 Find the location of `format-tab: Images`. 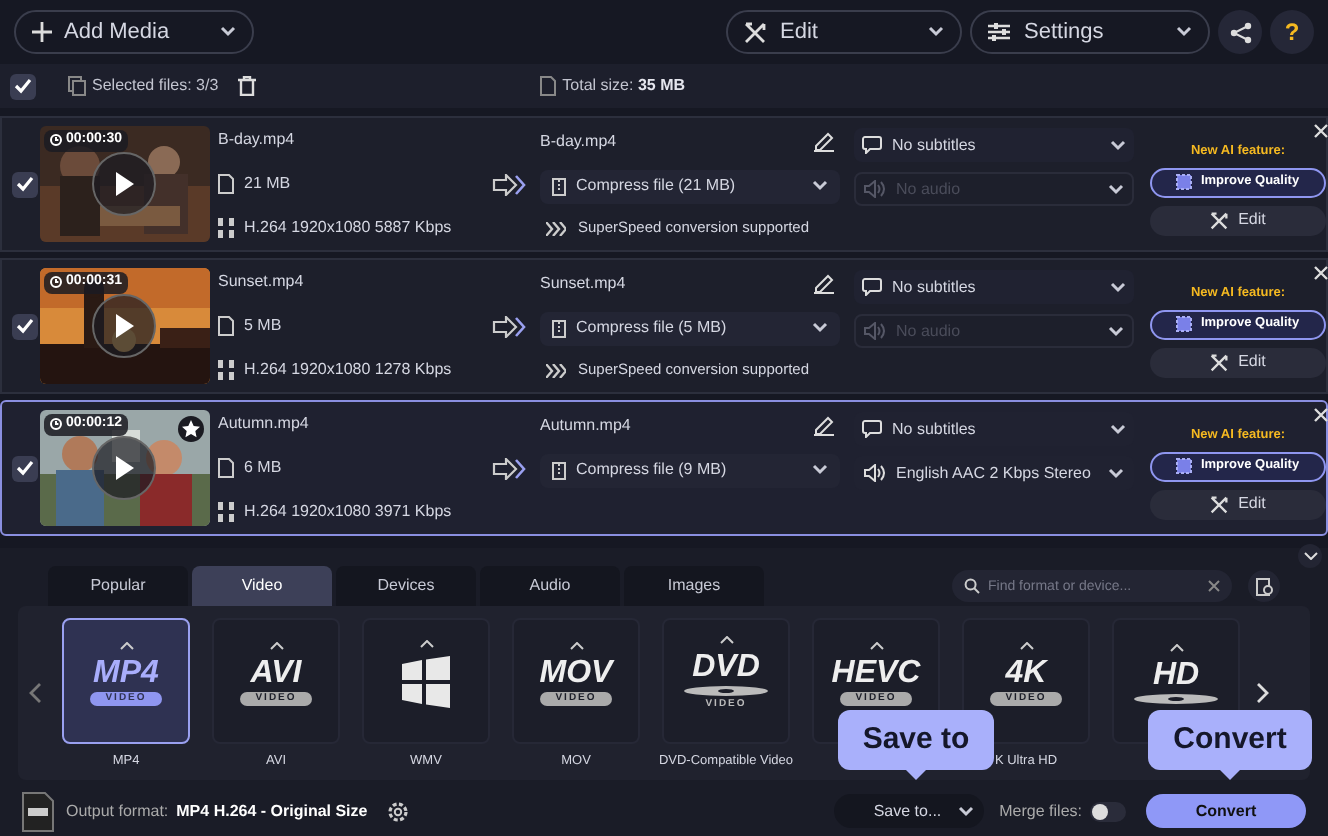

format-tab: Images is located at coordinates (694, 586).